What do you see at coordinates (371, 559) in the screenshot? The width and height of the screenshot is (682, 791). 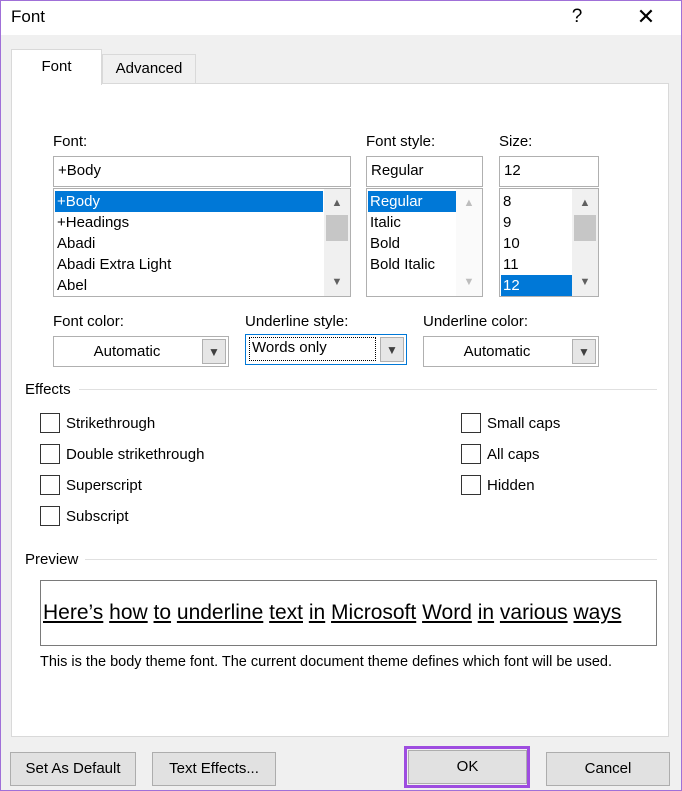 I see `preview-divider` at bounding box center [371, 559].